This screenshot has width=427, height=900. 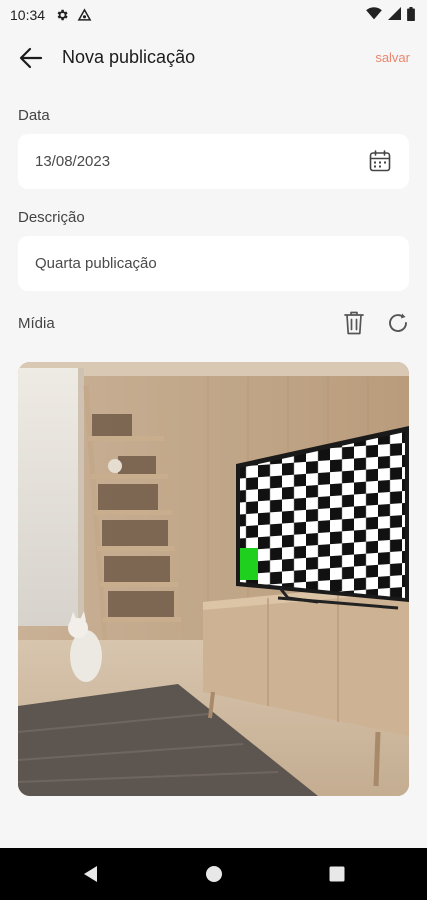 What do you see at coordinates (34, 115) in the screenshot?
I see `date-label: Data` at bounding box center [34, 115].